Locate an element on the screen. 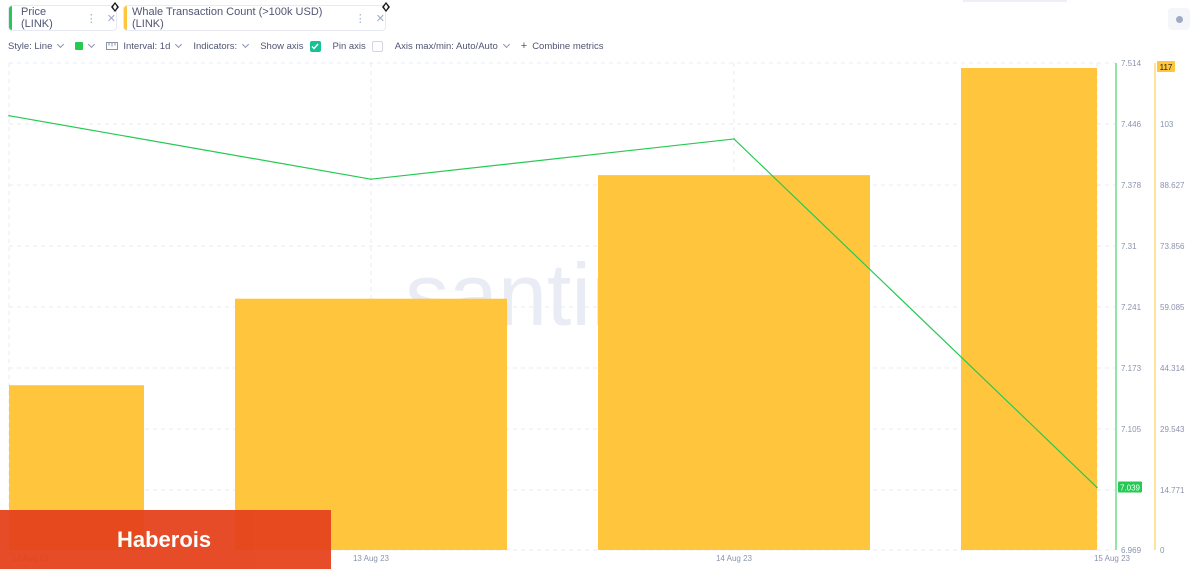 This screenshot has height=569, width=1200. count-axis-tick: 59.085 is located at coordinates (1172, 307).